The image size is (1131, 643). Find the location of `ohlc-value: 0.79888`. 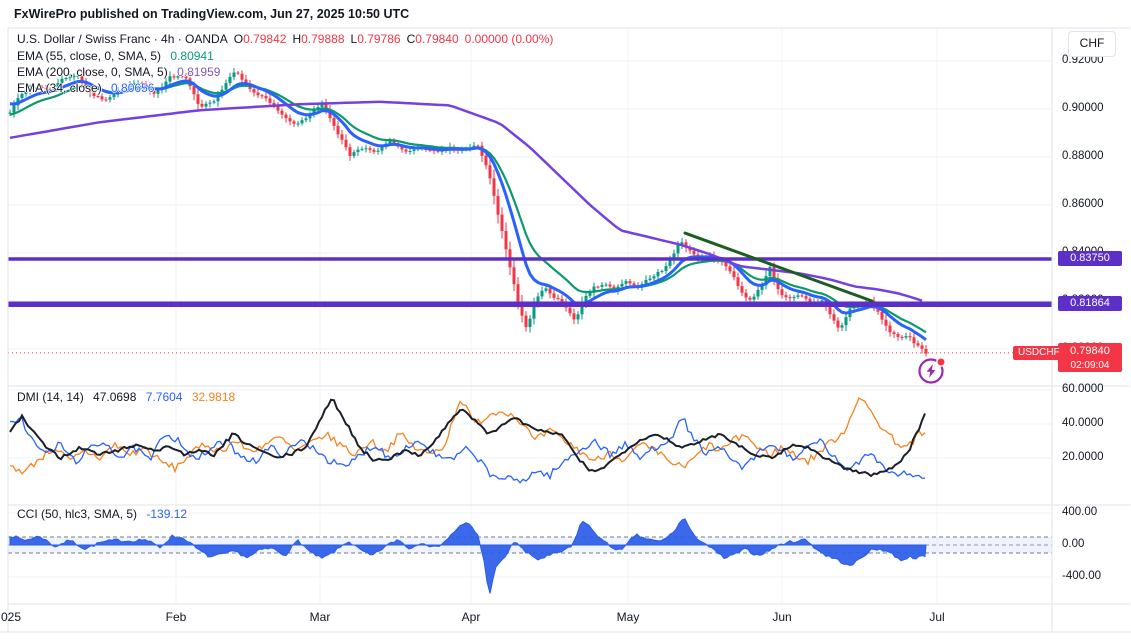

ohlc-value: 0.79888 is located at coordinates (323, 39).